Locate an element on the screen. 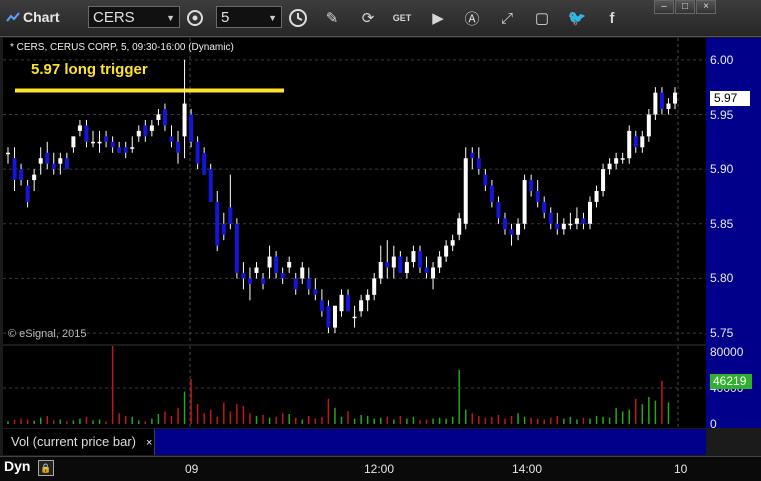 Image resolution: width=761 pixels, height=481 pixels. current-volume-tag: 46219 is located at coordinates (731, 381).